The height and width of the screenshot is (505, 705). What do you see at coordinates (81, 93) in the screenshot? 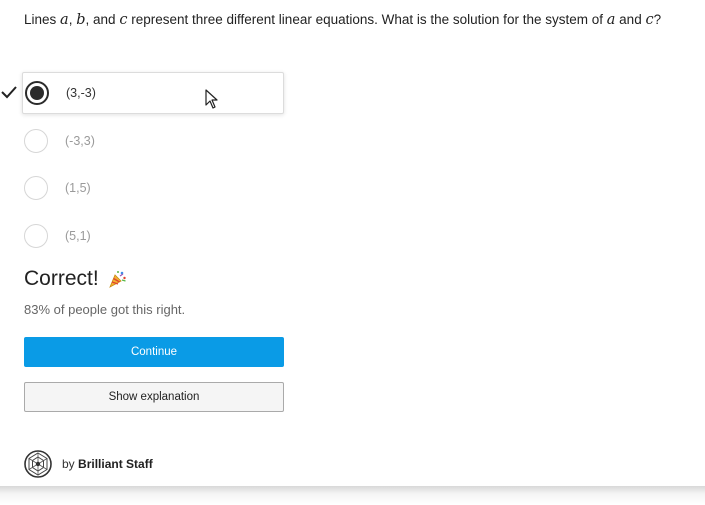
I see `option-label: (3,-3)` at bounding box center [81, 93].